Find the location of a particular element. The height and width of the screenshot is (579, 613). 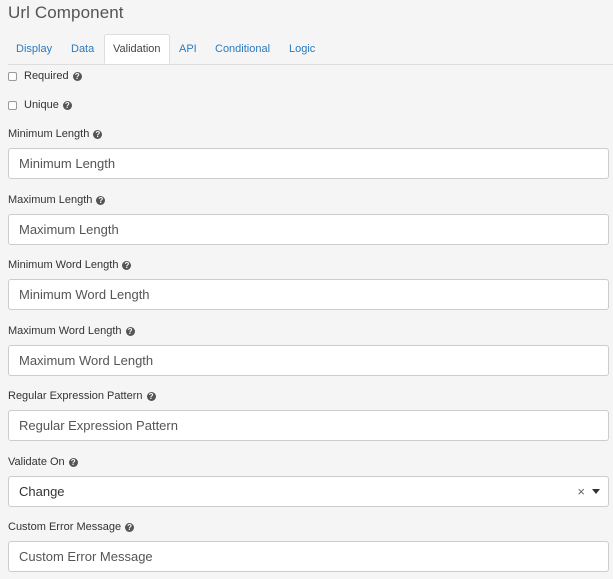

min-word-length-input is located at coordinates (308, 294).